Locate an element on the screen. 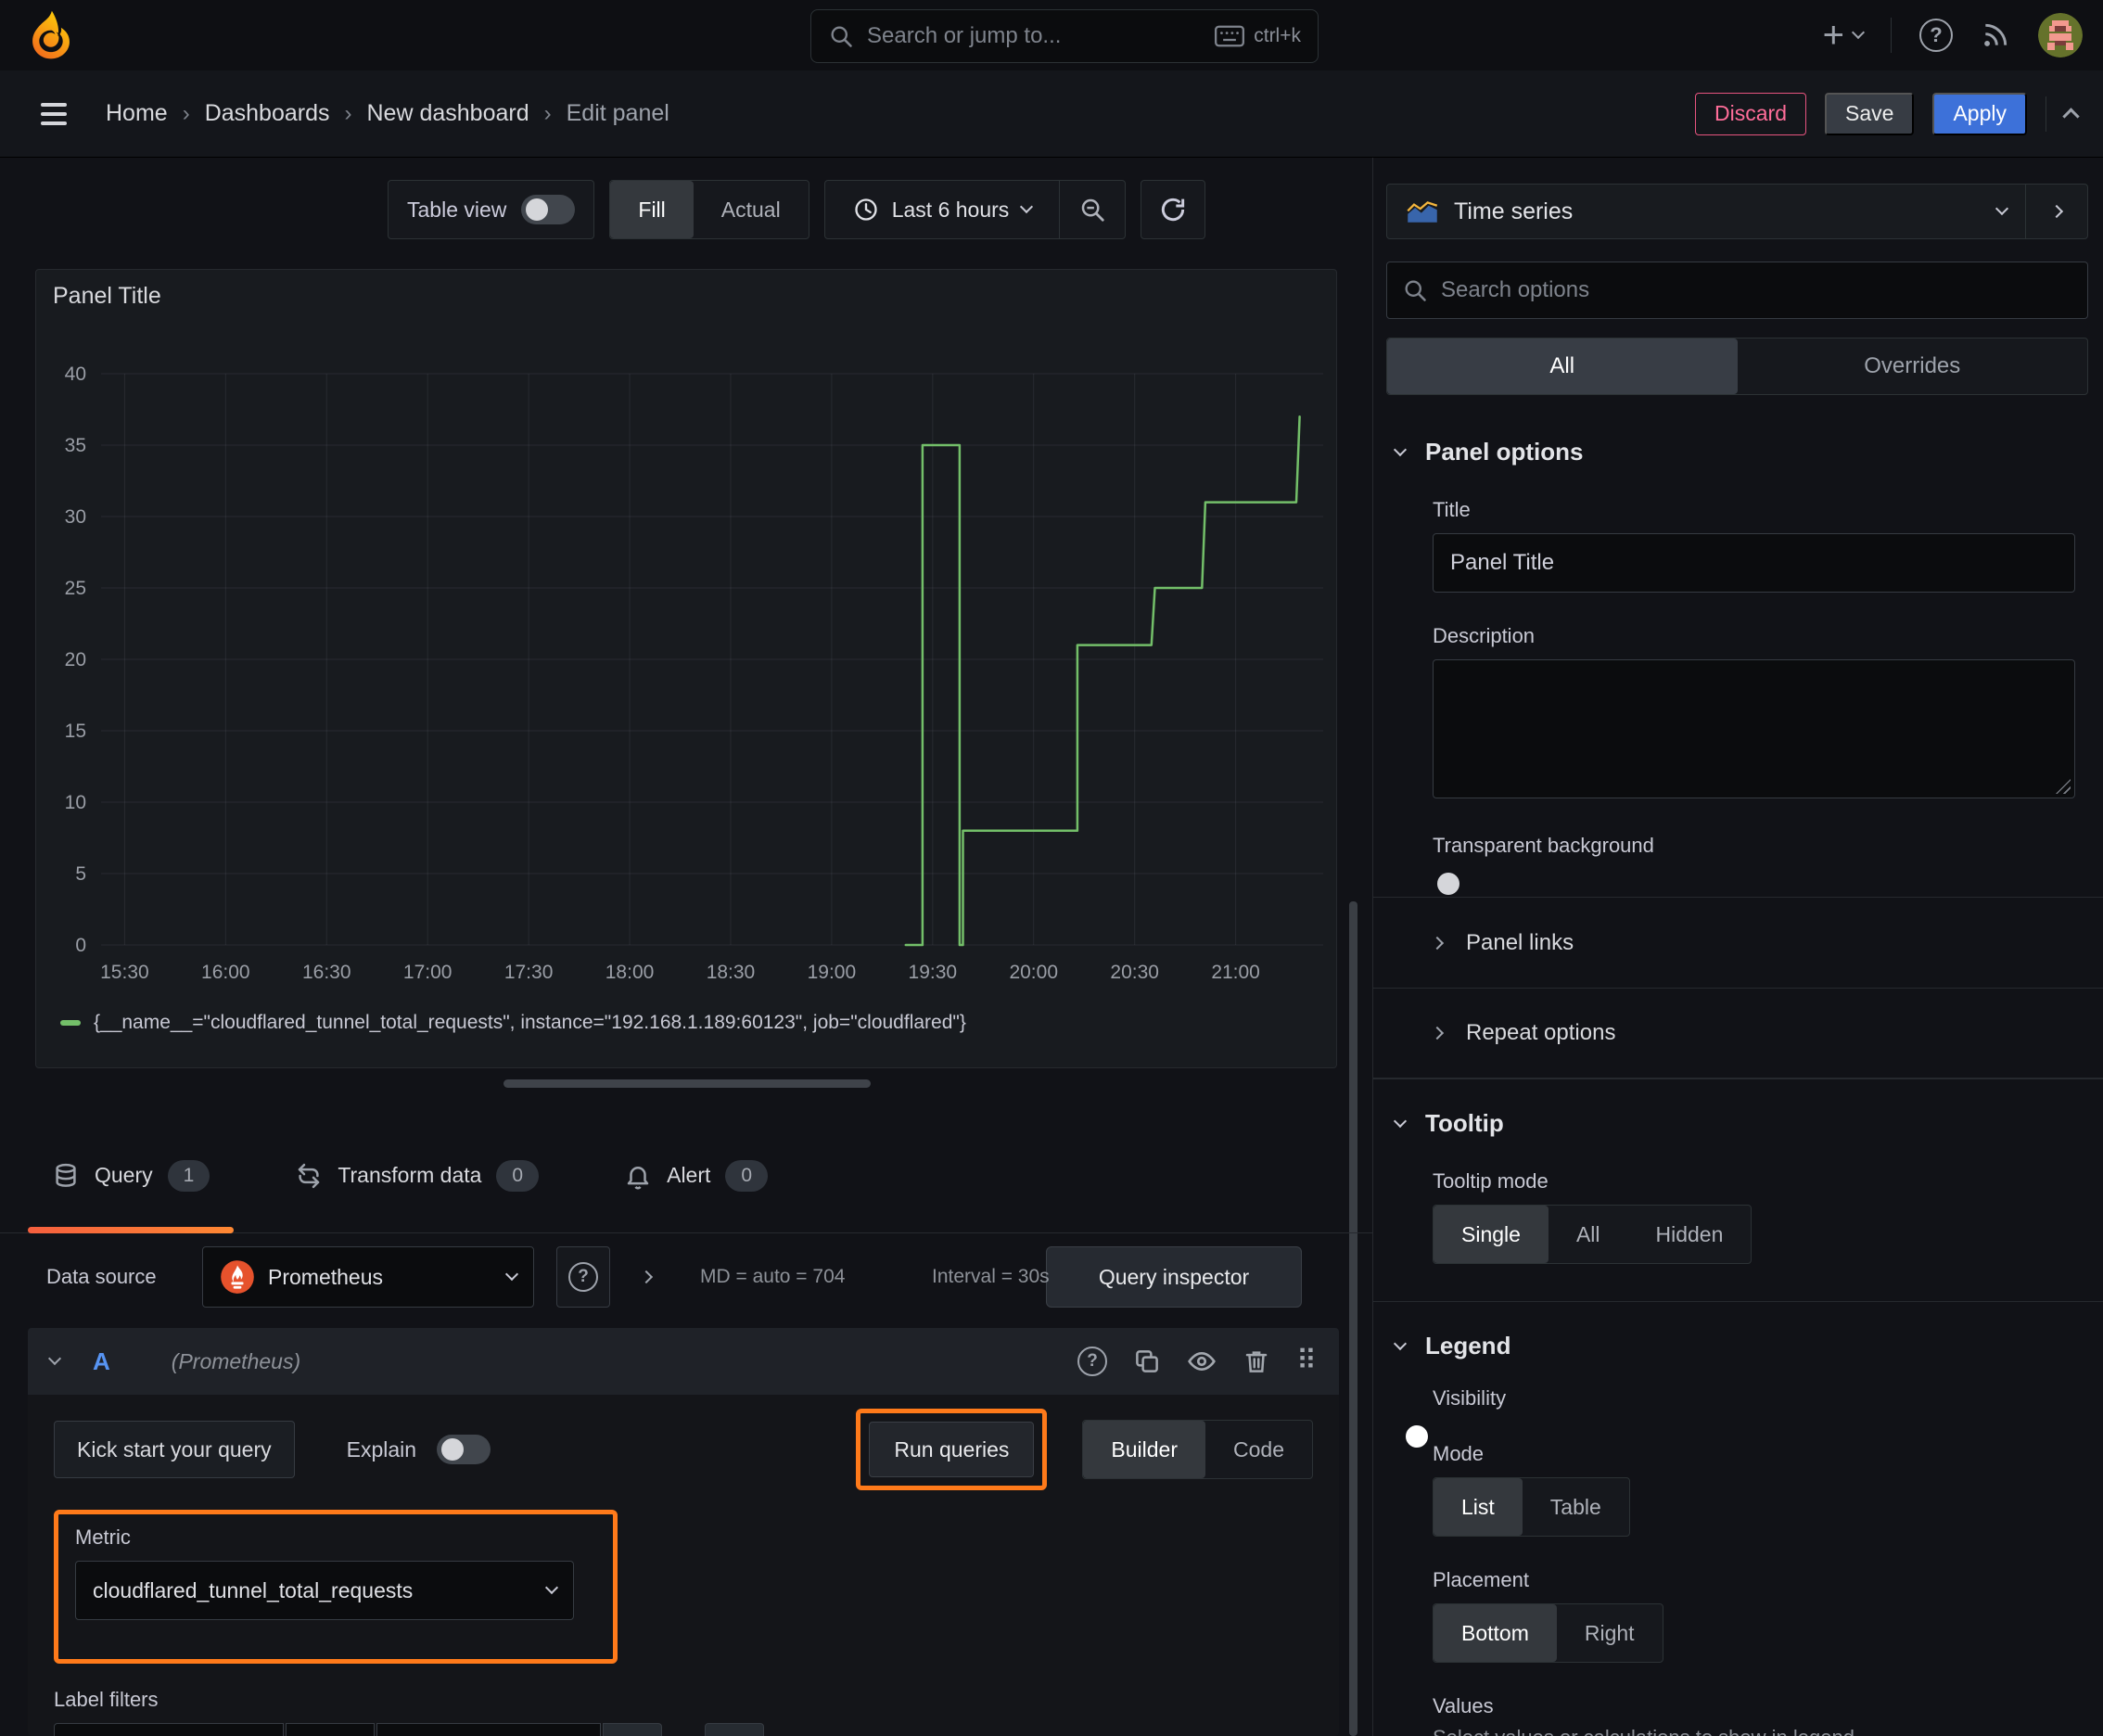 This screenshot has width=2103, height=1736. tab-all: All is located at coordinates (1562, 366).